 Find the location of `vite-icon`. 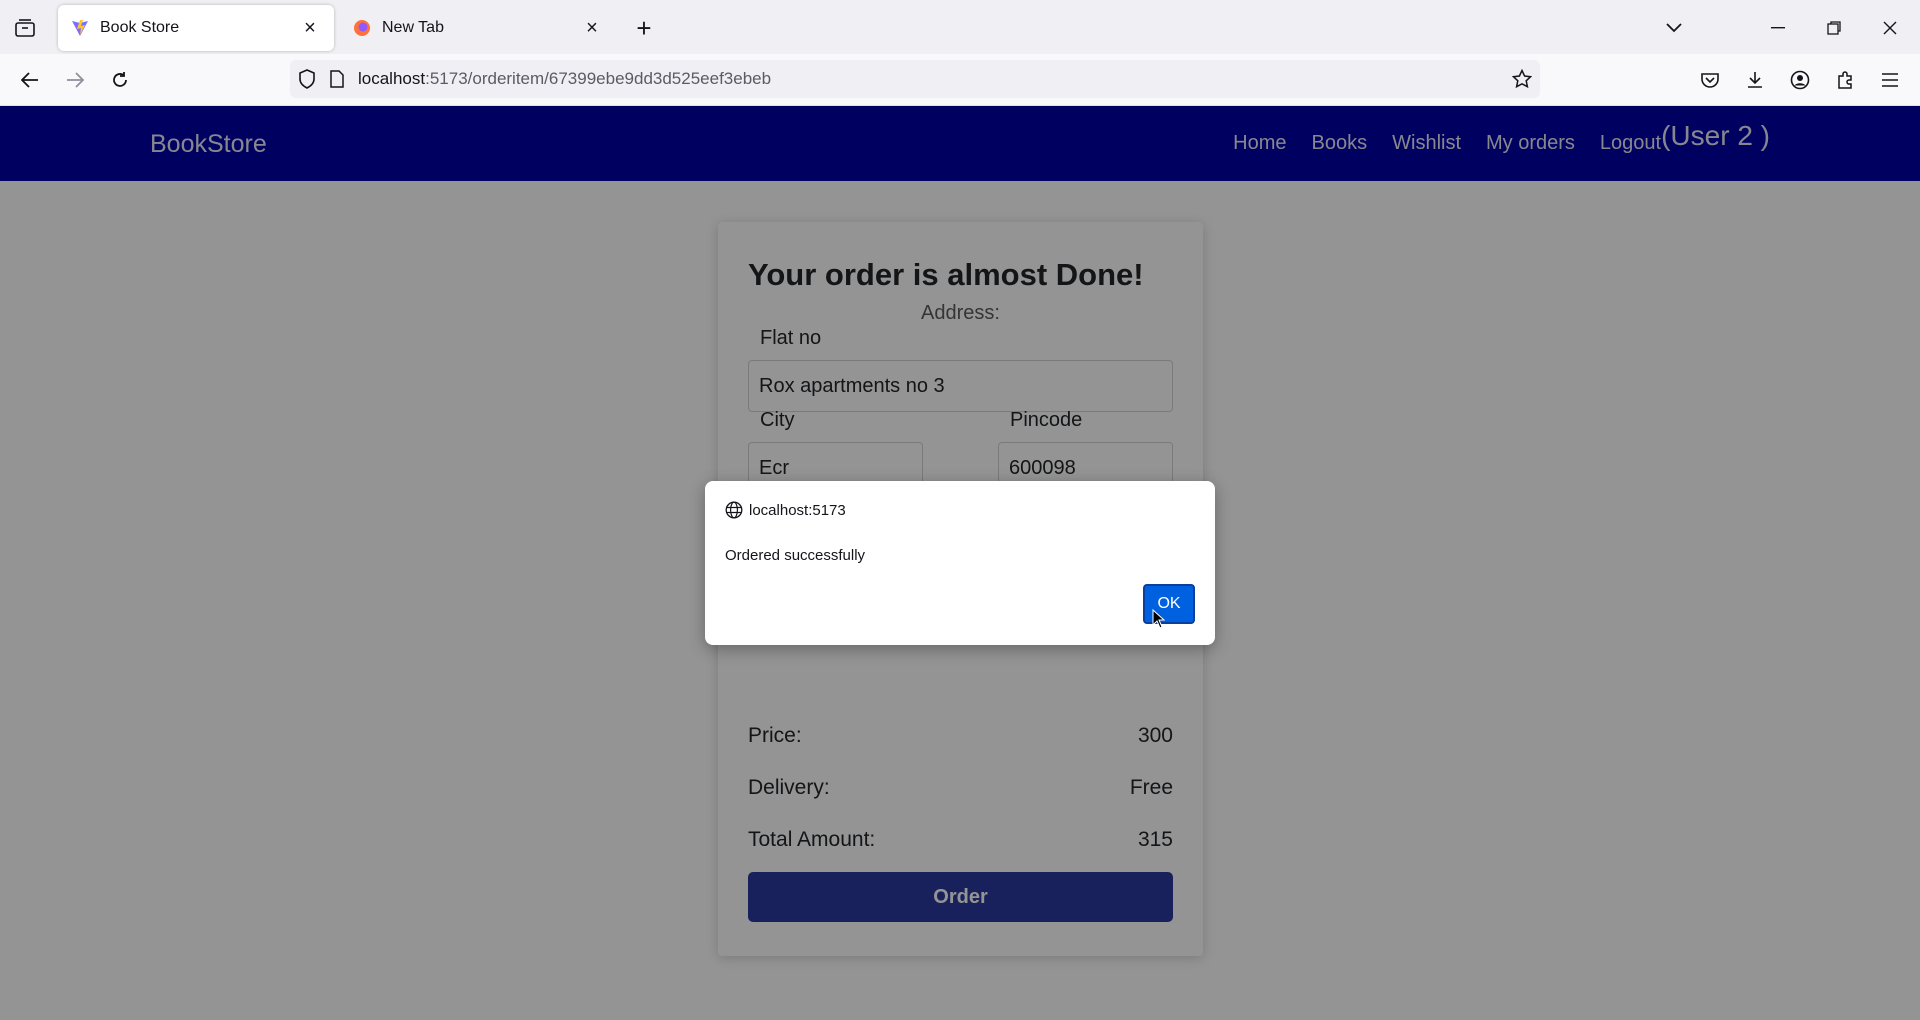

vite-icon is located at coordinates (80, 28).